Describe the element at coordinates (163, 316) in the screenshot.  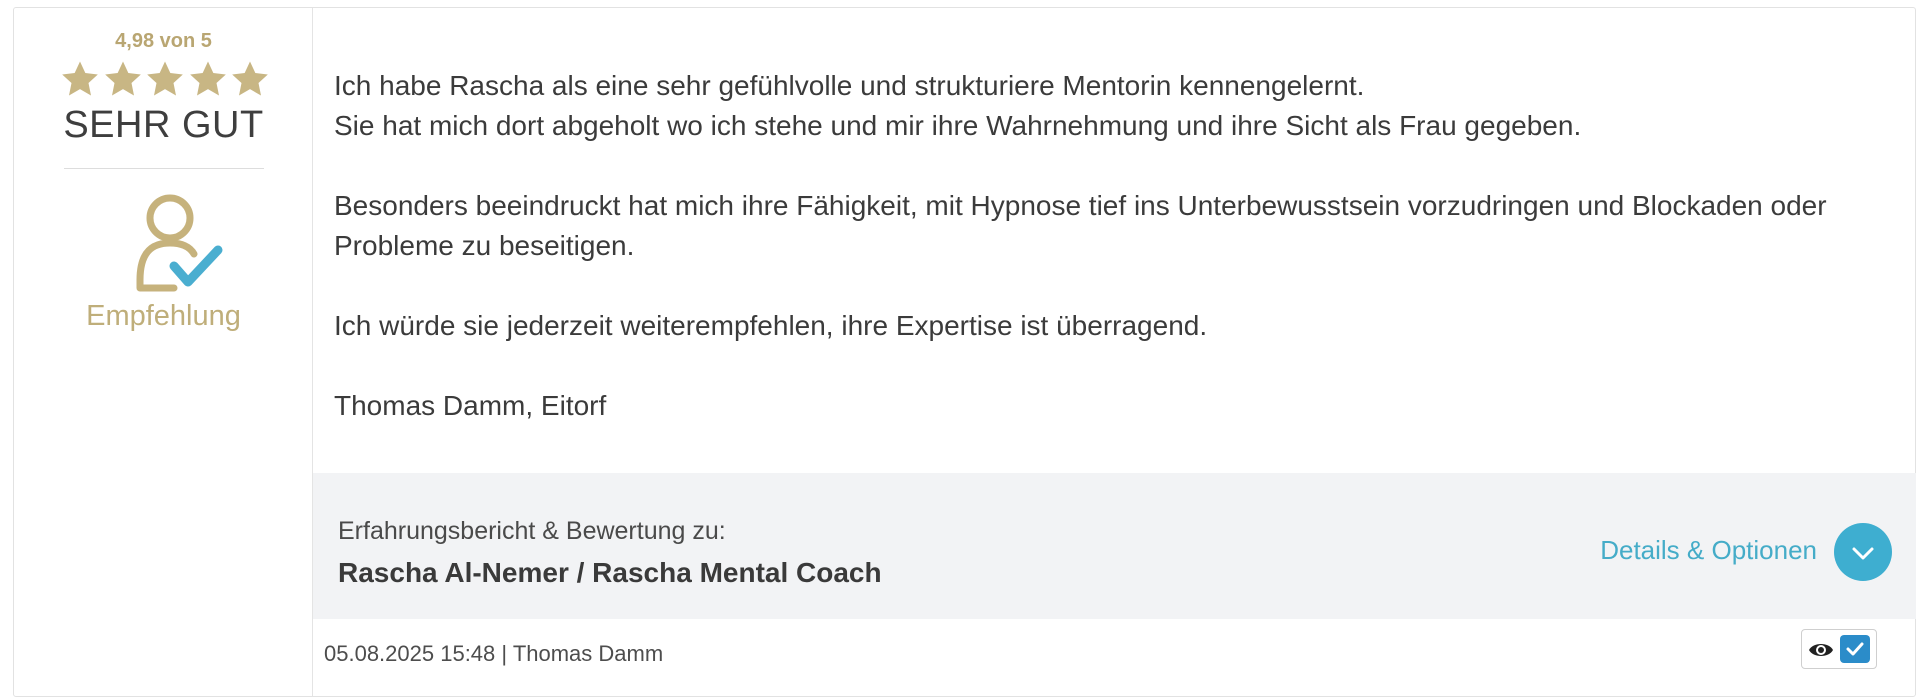
I see `recommendation-label: Empfehlung` at that location.